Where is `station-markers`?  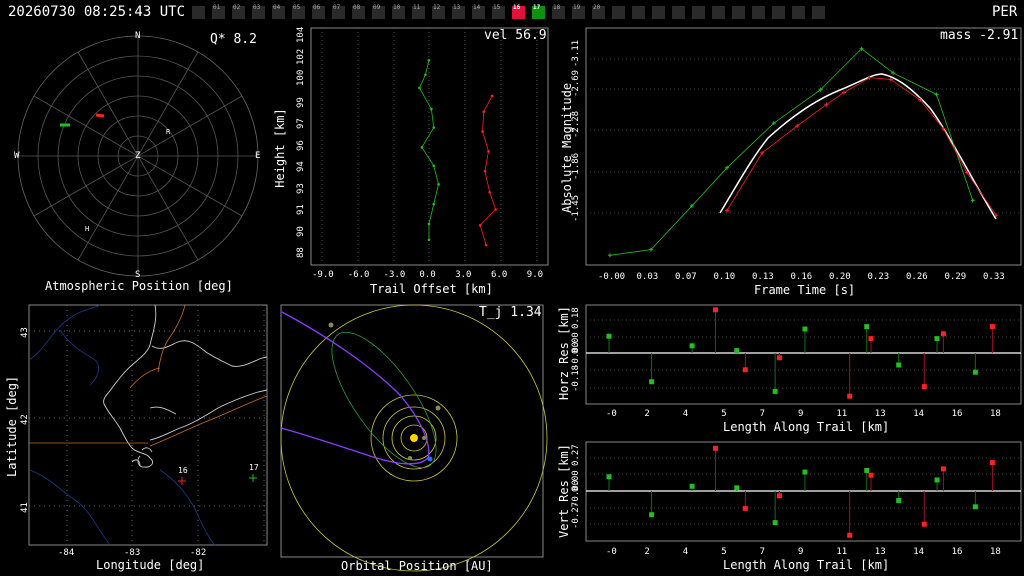
station-markers is located at coordinates (217, 479).